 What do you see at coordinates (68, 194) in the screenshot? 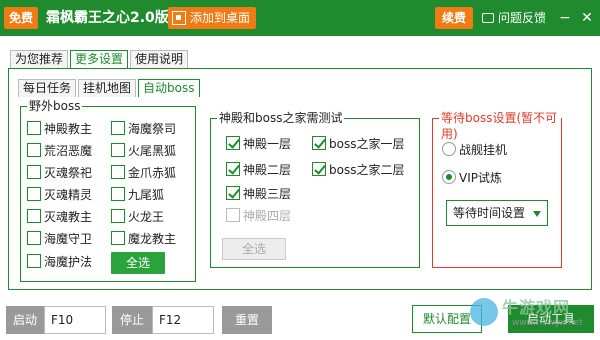
I see `checkbox-label: 灭魂精灵` at bounding box center [68, 194].